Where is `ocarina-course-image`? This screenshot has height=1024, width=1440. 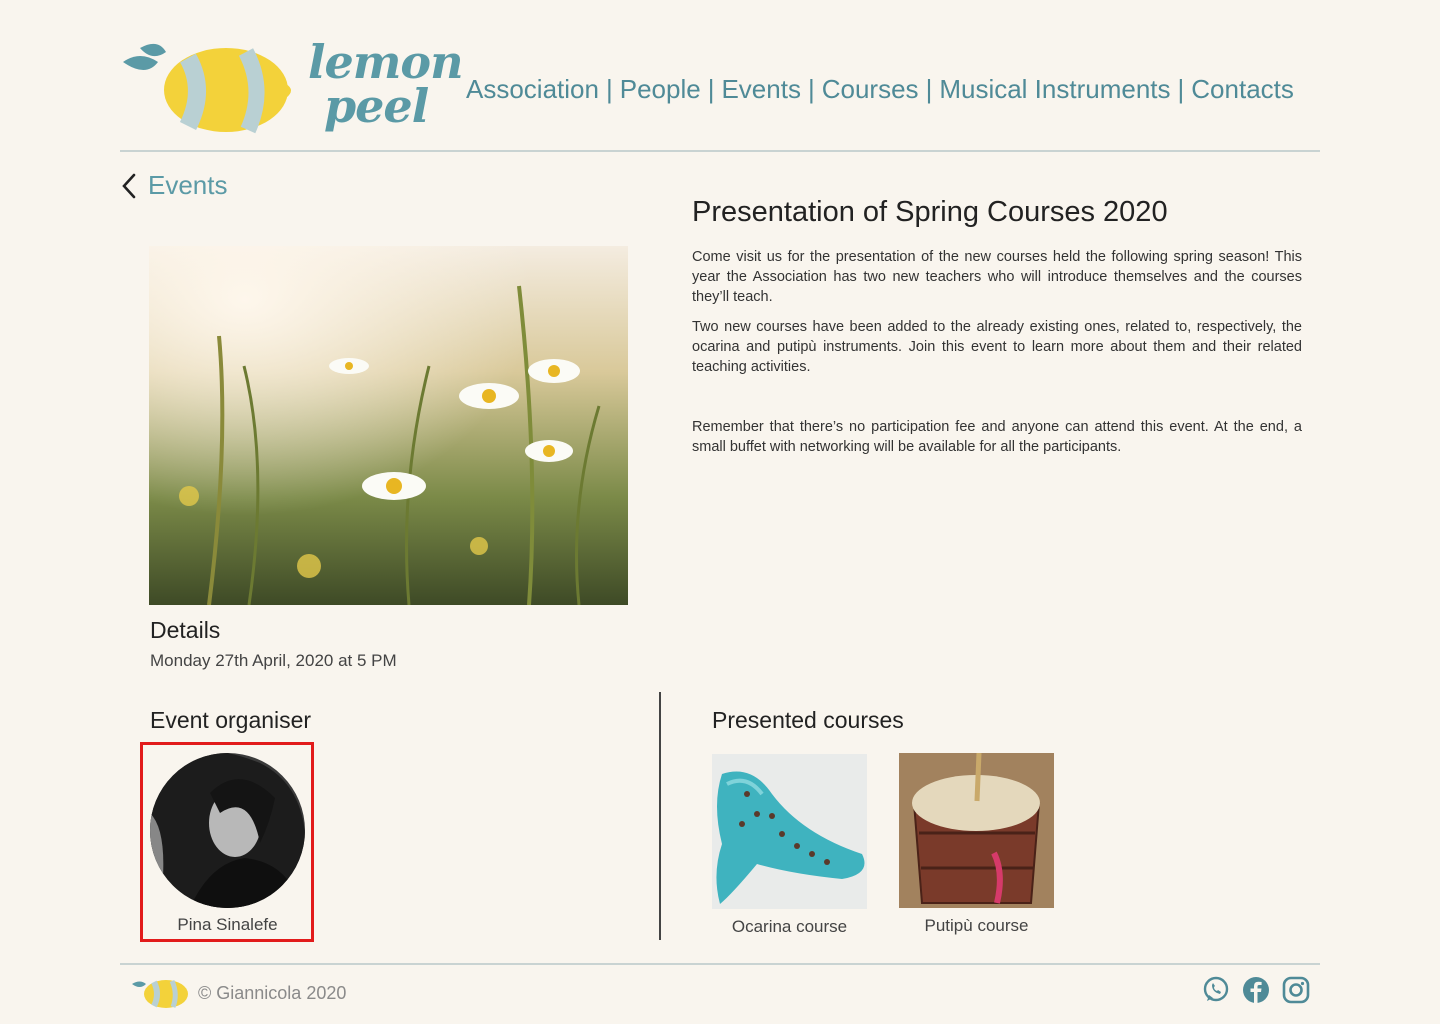 ocarina-course-image is located at coordinates (789, 831).